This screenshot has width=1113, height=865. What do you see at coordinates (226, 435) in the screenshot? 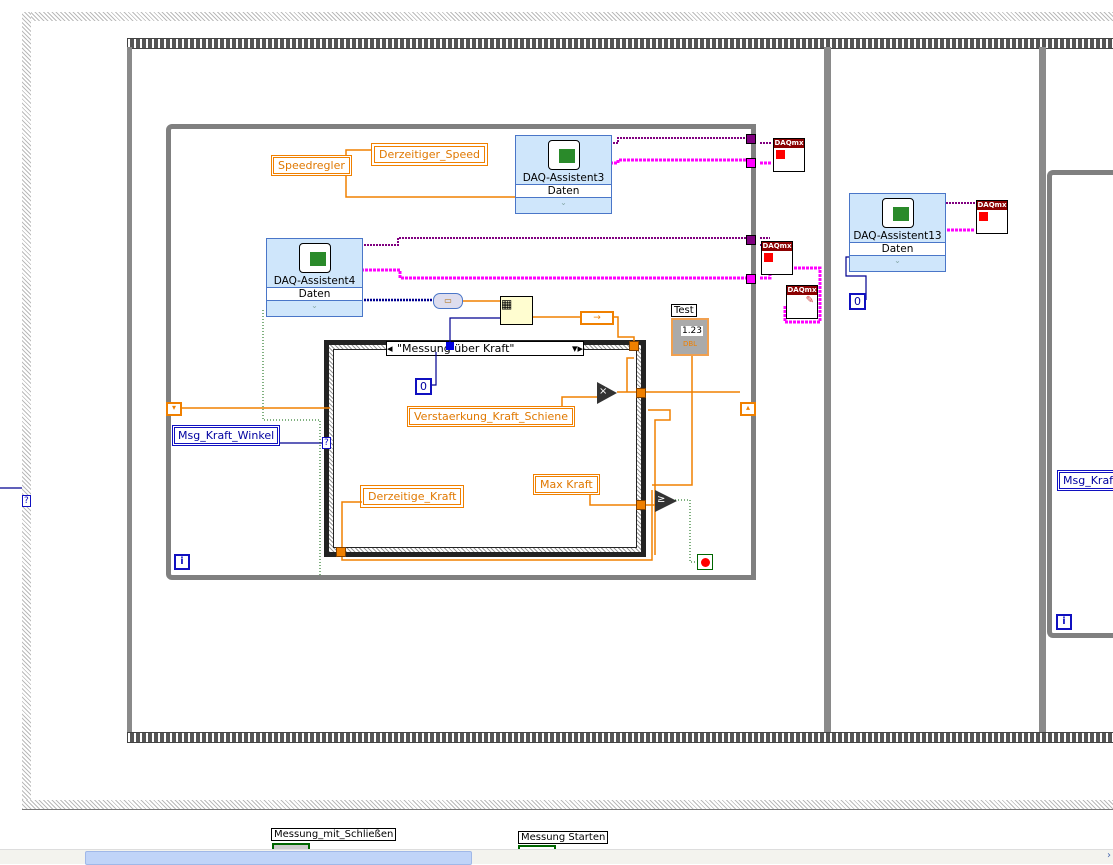
I see `msg-kraft-winkel-control: Msg_Kraft_Winkel` at bounding box center [226, 435].